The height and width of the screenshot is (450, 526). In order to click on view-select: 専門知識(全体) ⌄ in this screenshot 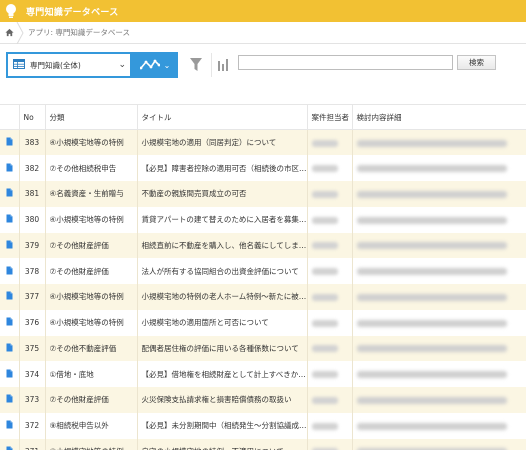, I will do `click(69, 65)`.